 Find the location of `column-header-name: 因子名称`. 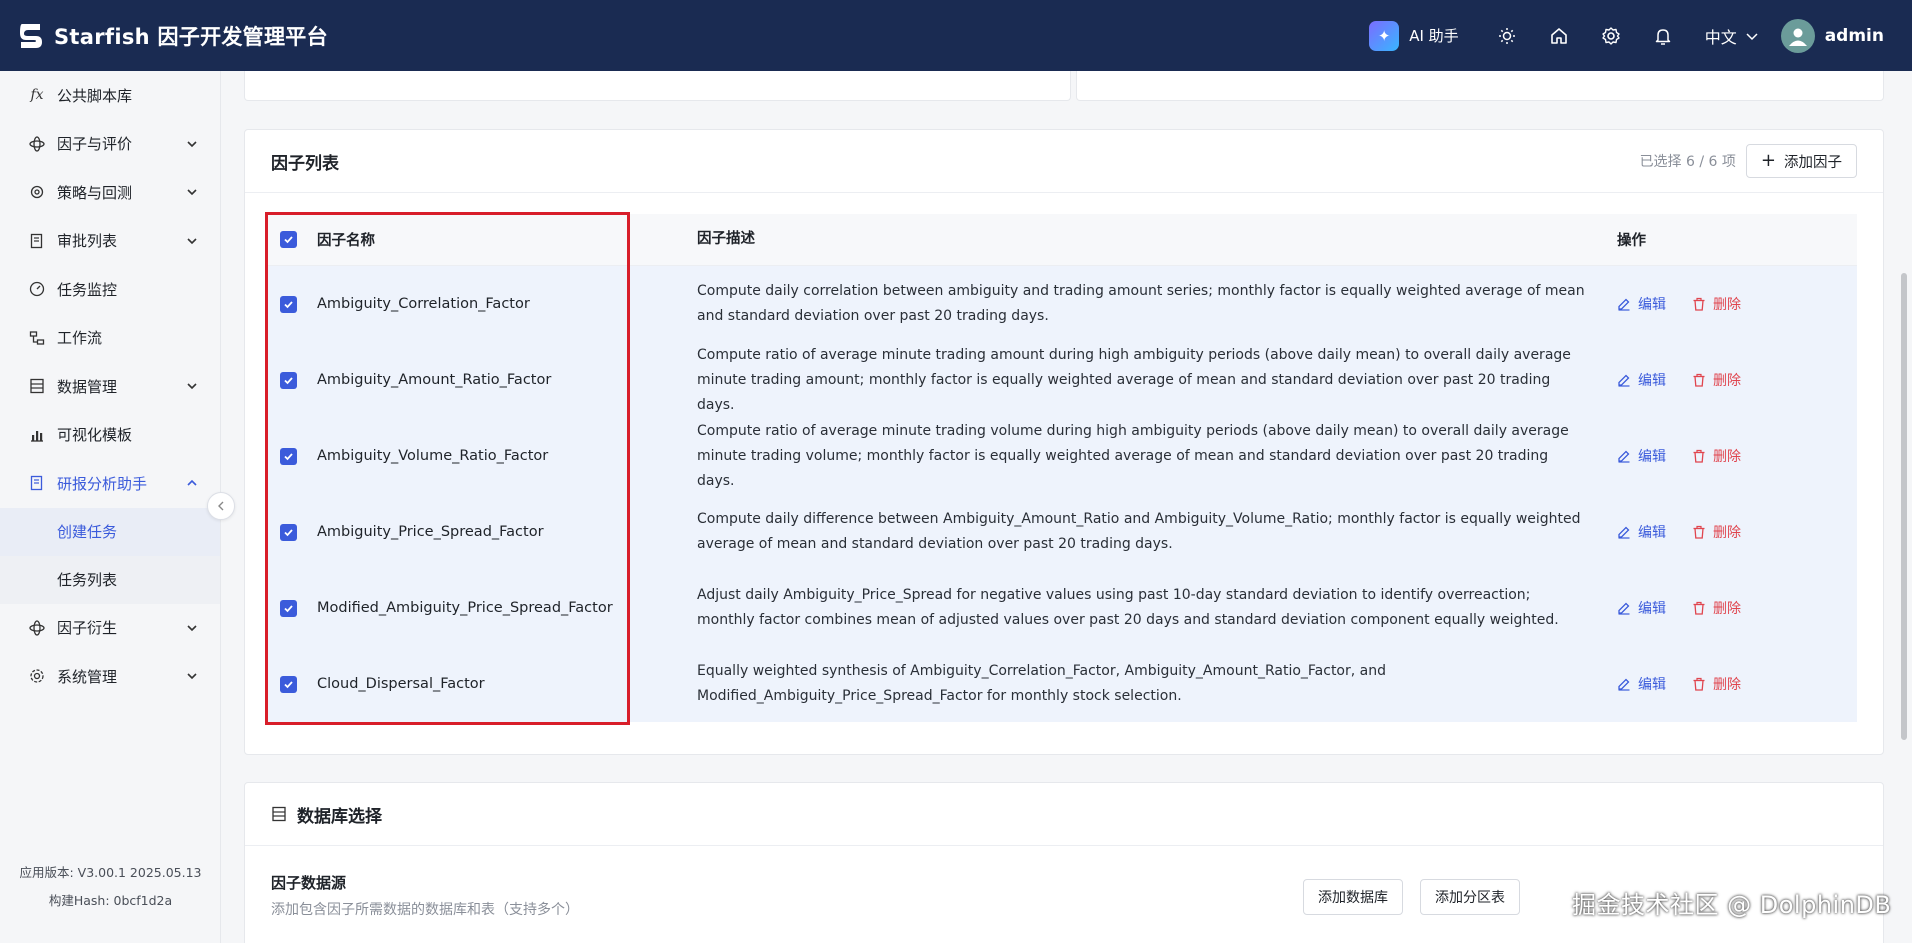

column-header-name: 因子名称 is located at coordinates (346, 241).